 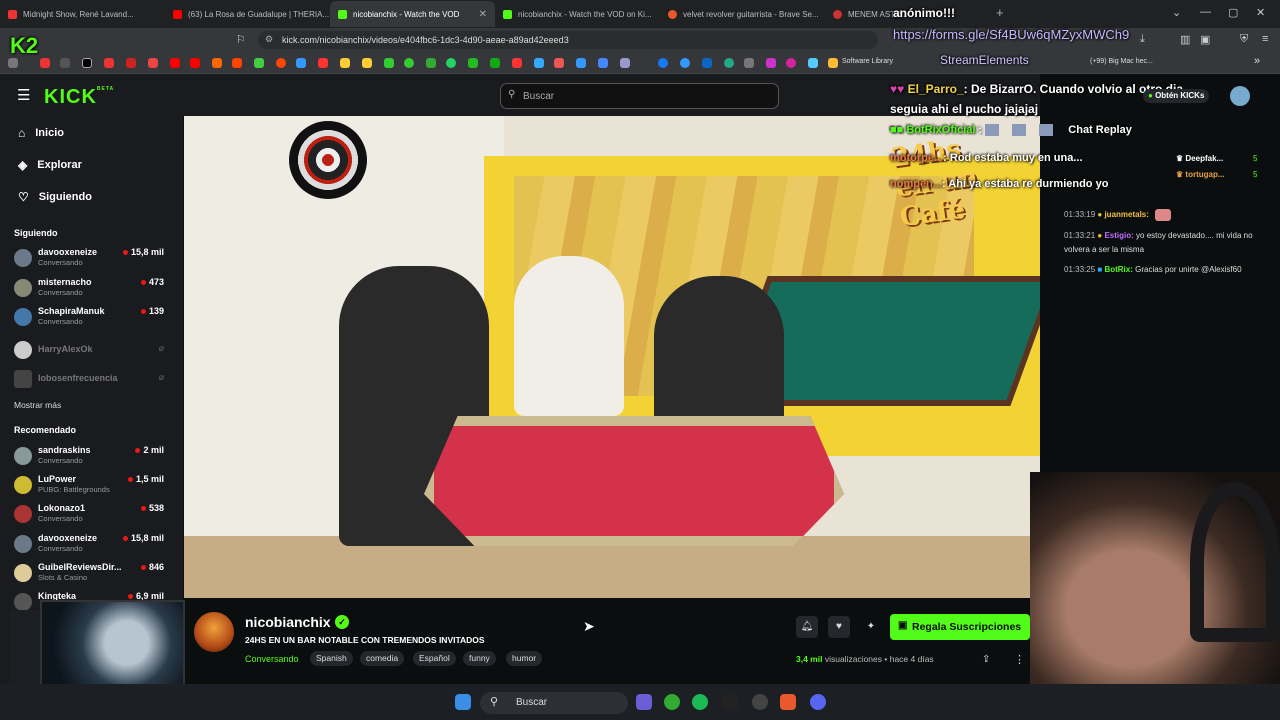 I want to click on apps-icon, so click(x=13, y=63).